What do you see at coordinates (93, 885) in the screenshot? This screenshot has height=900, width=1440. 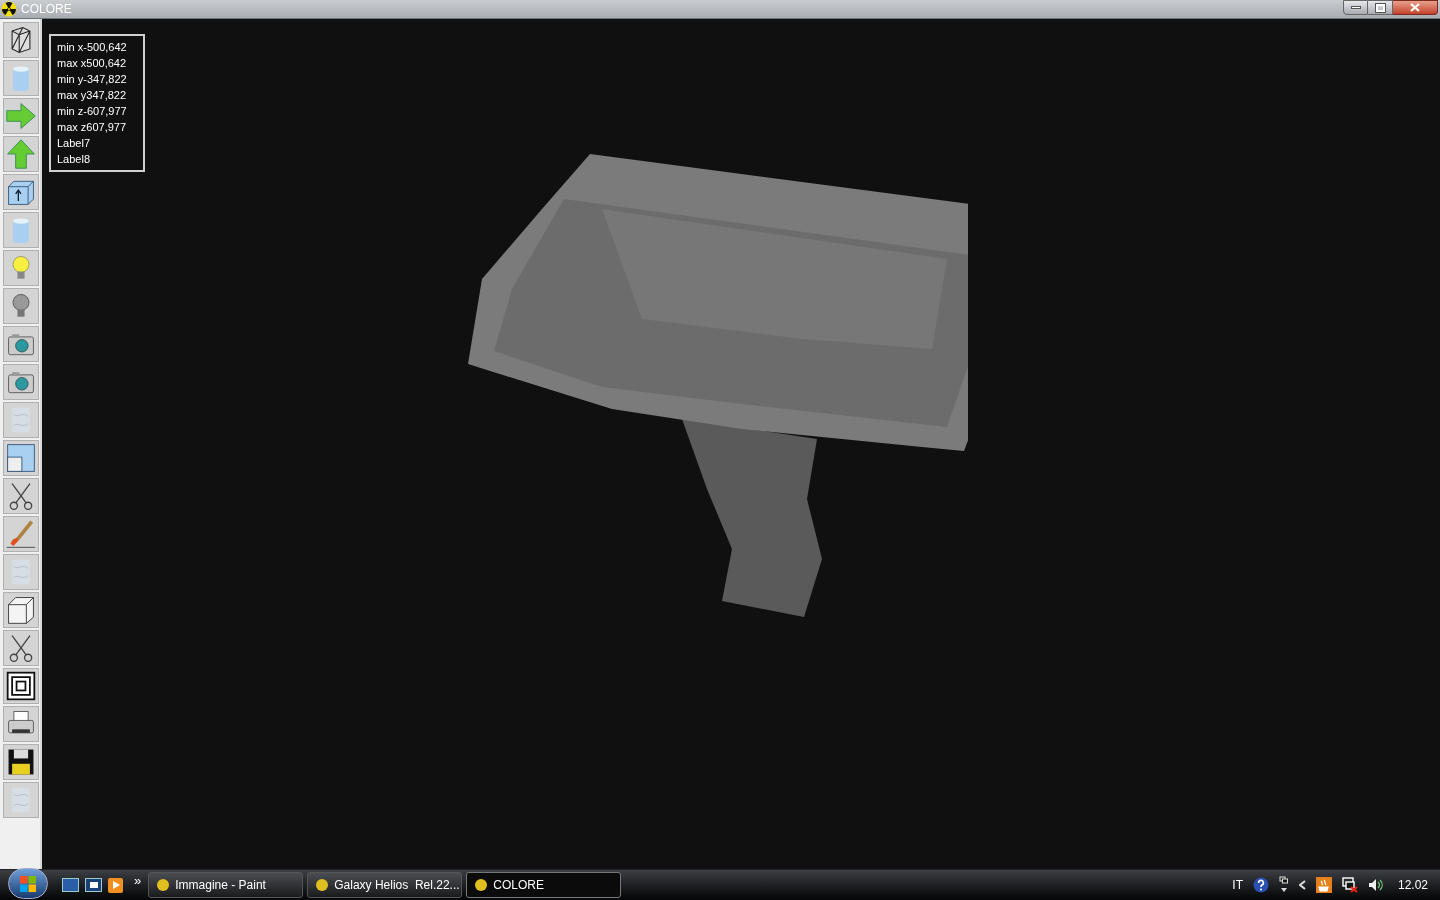 I see `switch-windows-icon` at bounding box center [93, 885].